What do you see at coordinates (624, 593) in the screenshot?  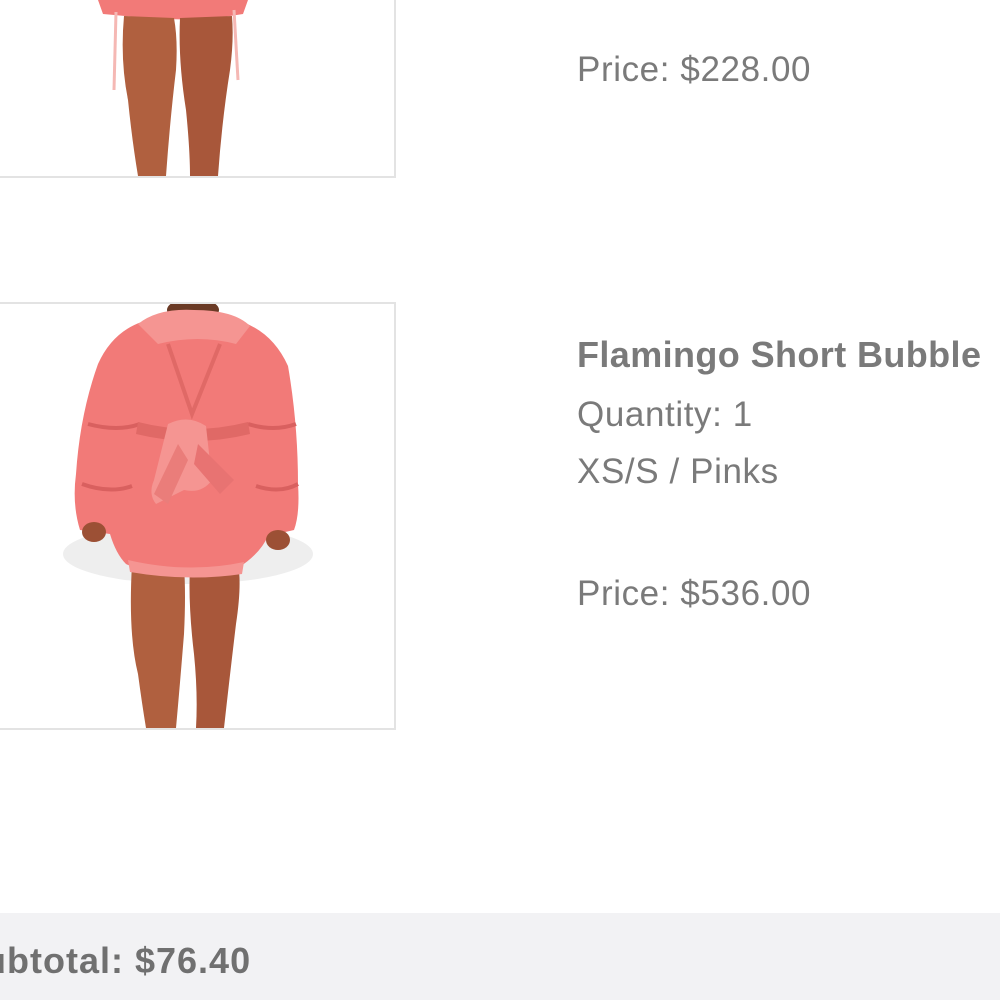 I see `item-2-price-label: Price:` at bounding box center [624, 593].